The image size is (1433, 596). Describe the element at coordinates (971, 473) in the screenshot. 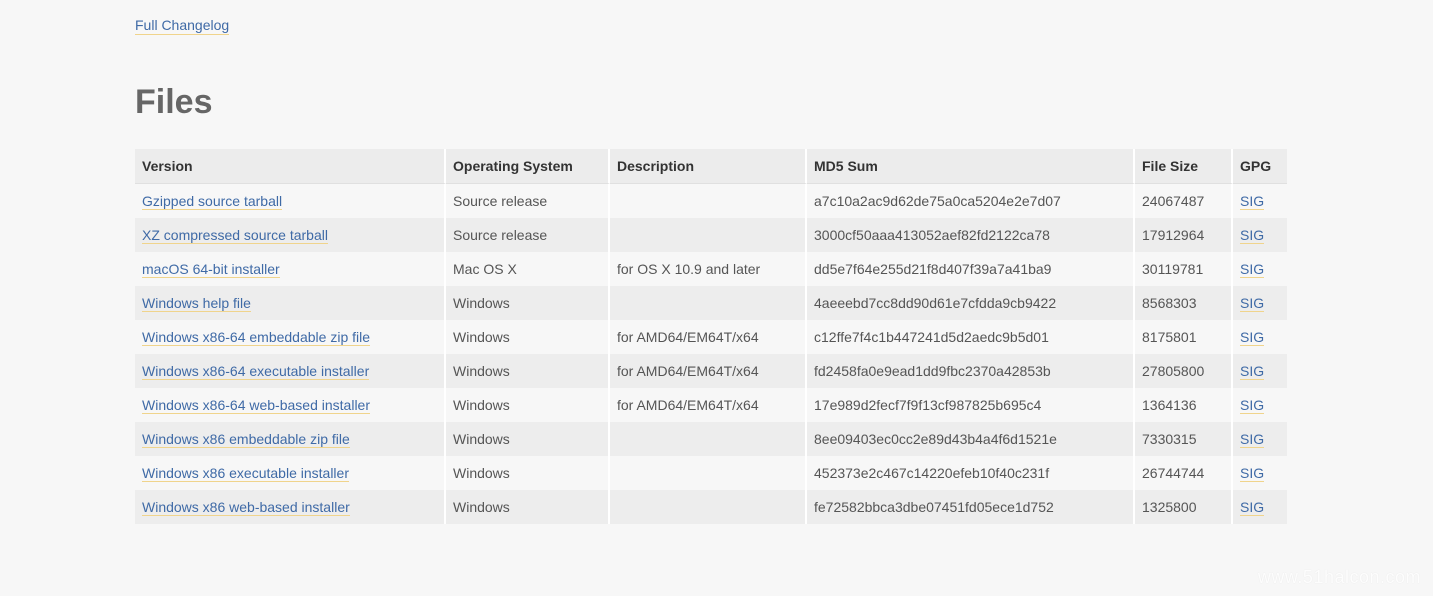

I see `md5-cell: 452373e2c467c14220efeb10f40c231f` at that location.